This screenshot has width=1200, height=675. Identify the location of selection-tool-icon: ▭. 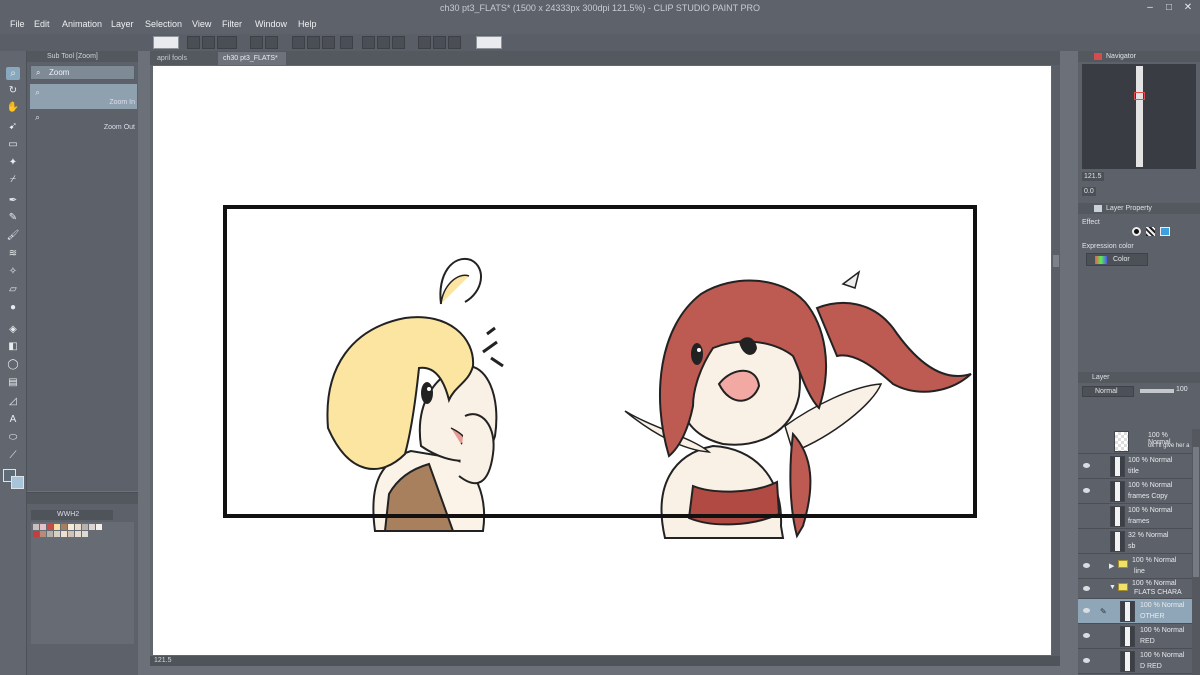
(13, 144).